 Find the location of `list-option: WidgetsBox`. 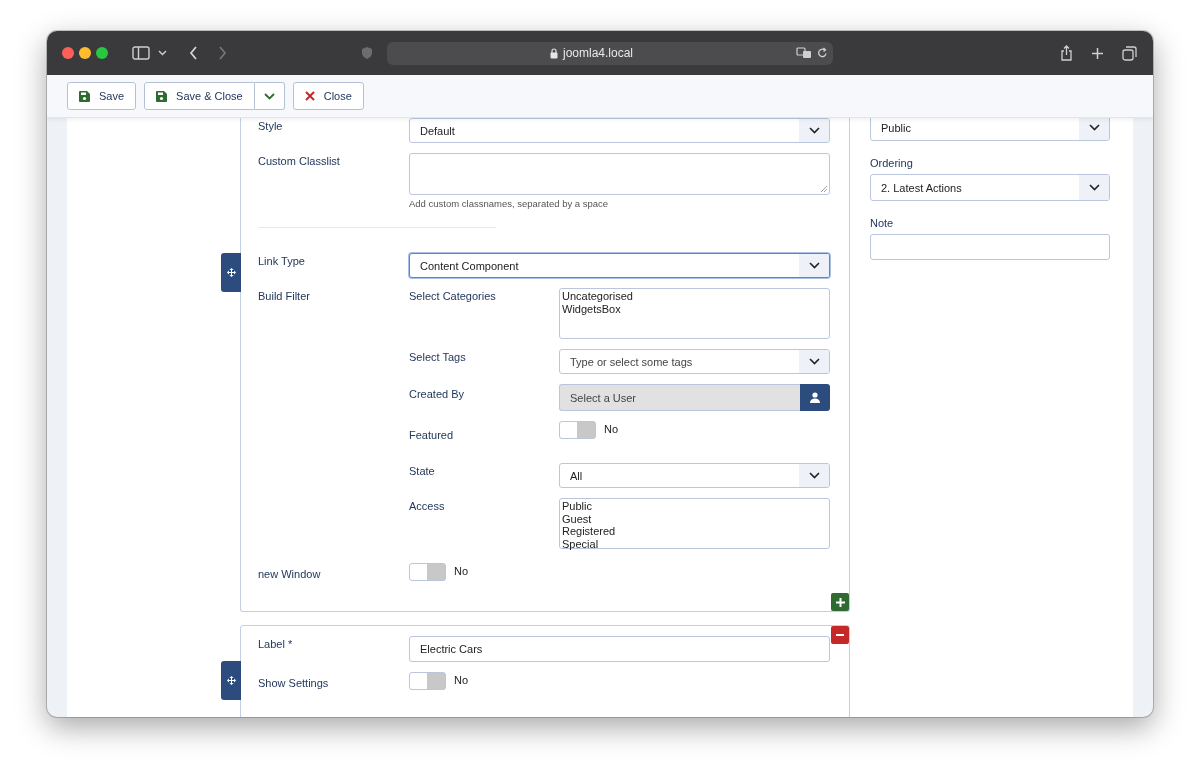

list-option: WidgetsBox is located at coordinates (694, 308).